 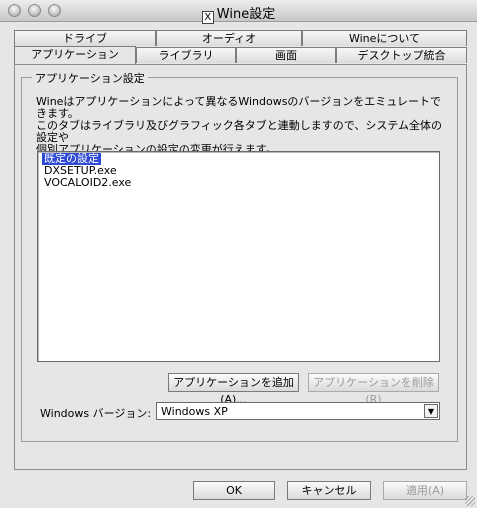 What do you see at coordinates (470, 501) in the screenshot?
I see `resize-grip-icon` at bounding box center [470, 501].